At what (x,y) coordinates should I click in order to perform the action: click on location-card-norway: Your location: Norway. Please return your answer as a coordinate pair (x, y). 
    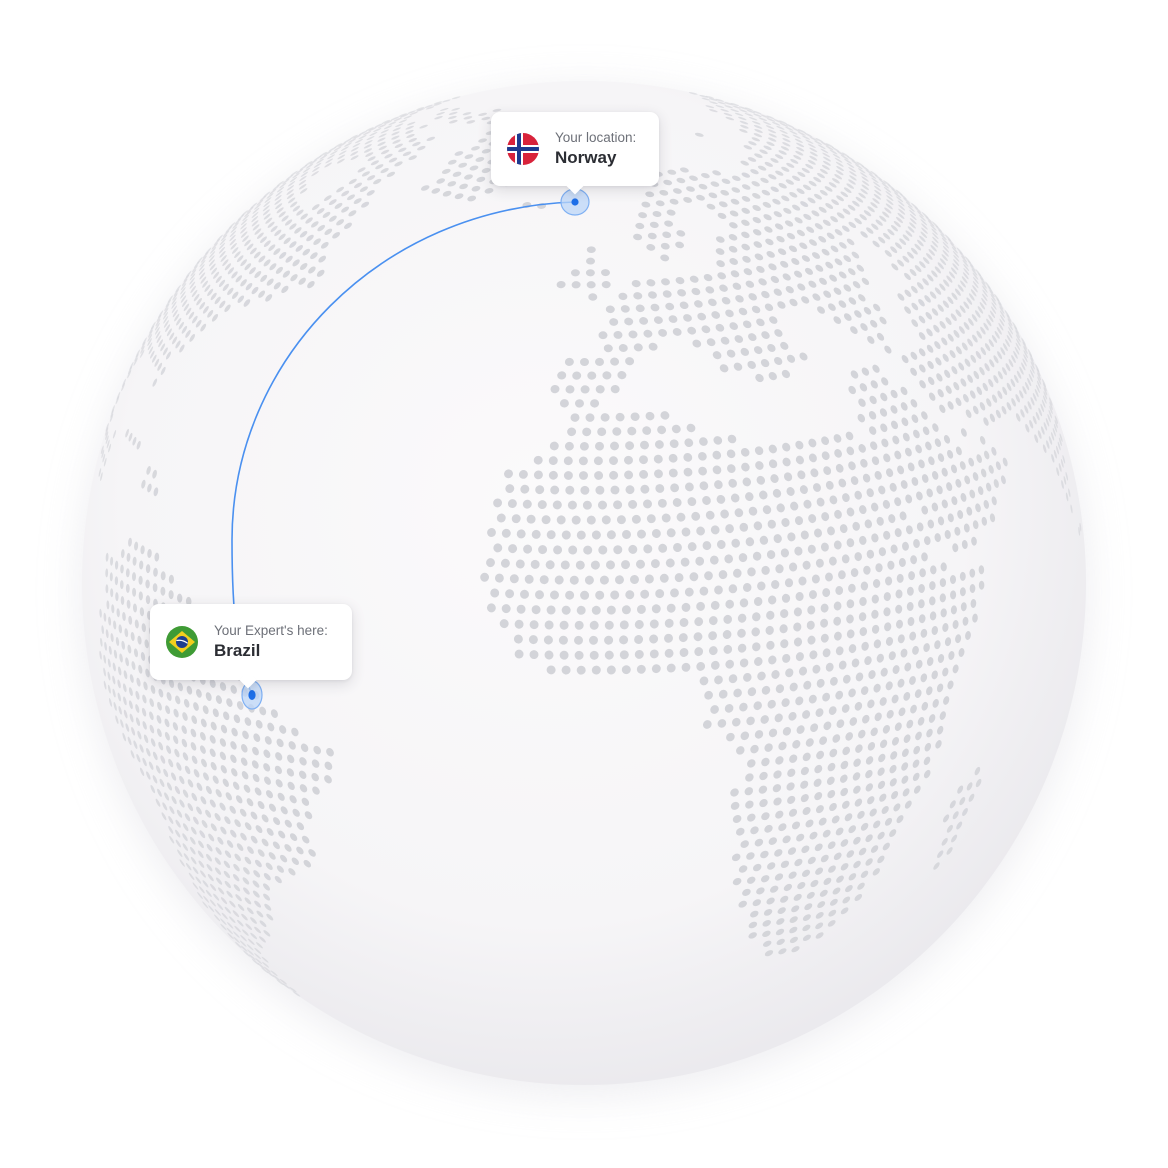
    Looking at the image, I should click on (575, 149).